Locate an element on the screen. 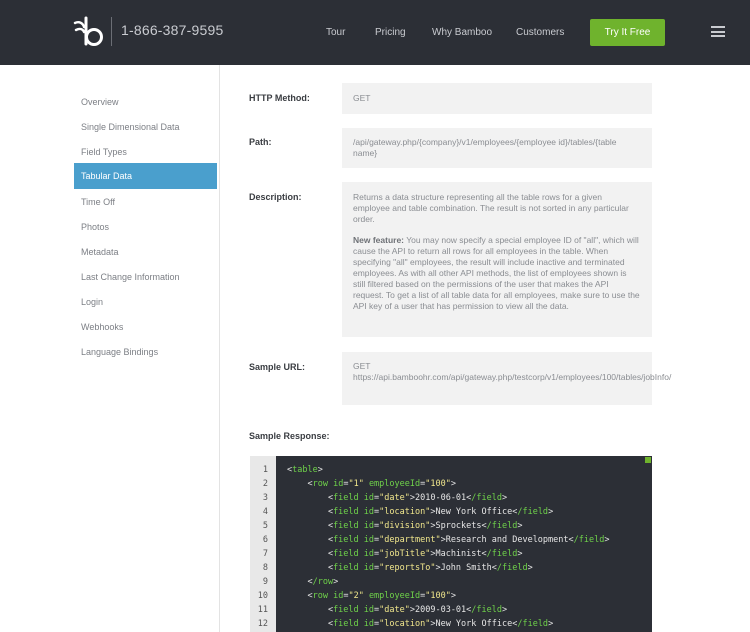 The height and width of the screenshot is (632, 750). bamboo-logo-icon is located at coordinates (90, 32).